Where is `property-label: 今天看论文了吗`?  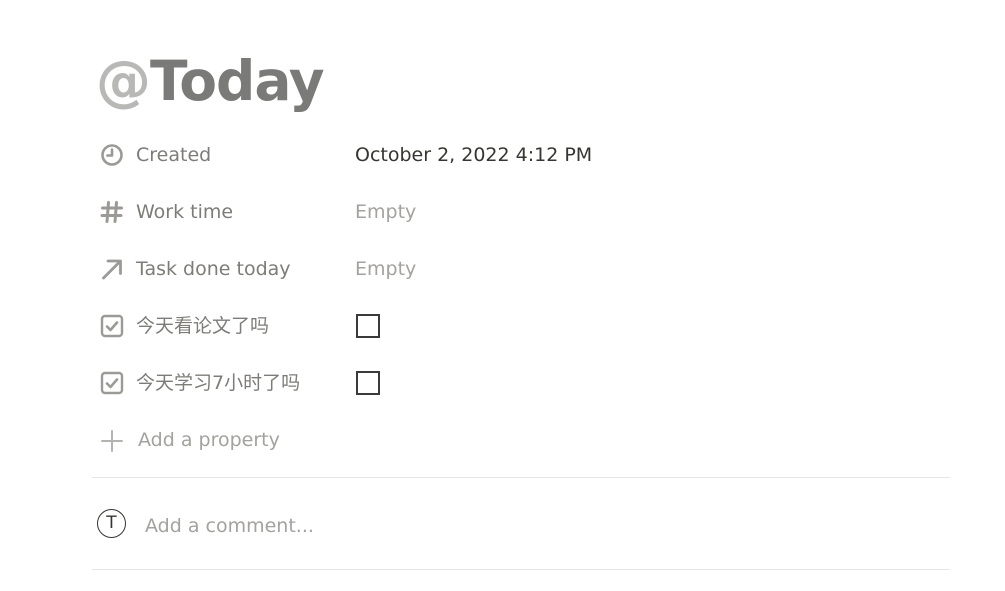
property-label: 今天看论文了吗 is located at coordinates (203, 326).